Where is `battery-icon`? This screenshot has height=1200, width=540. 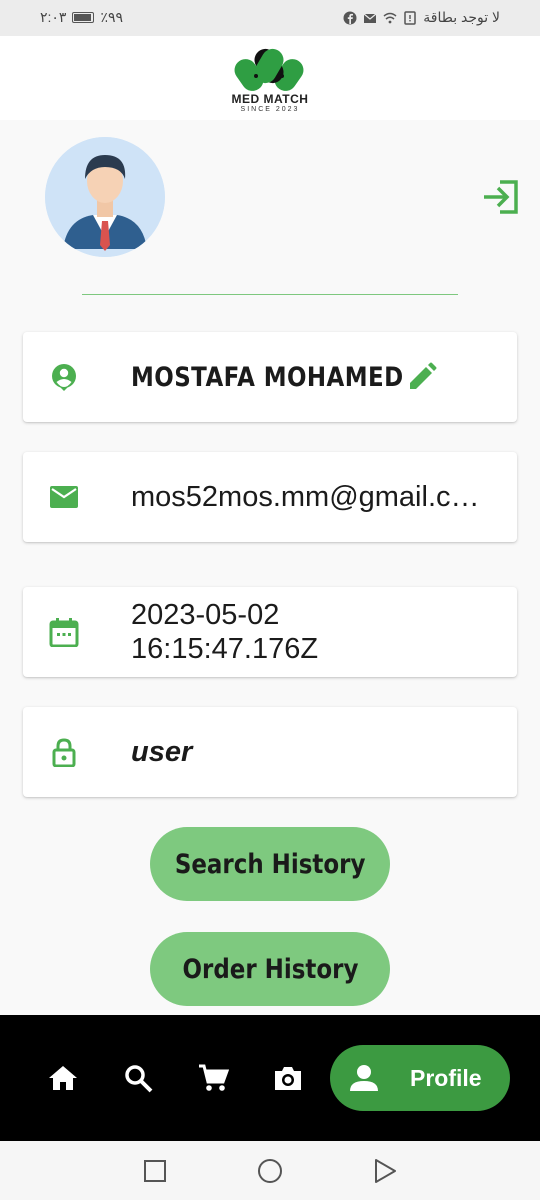
battery-icon is located at coordinates (83, 17).